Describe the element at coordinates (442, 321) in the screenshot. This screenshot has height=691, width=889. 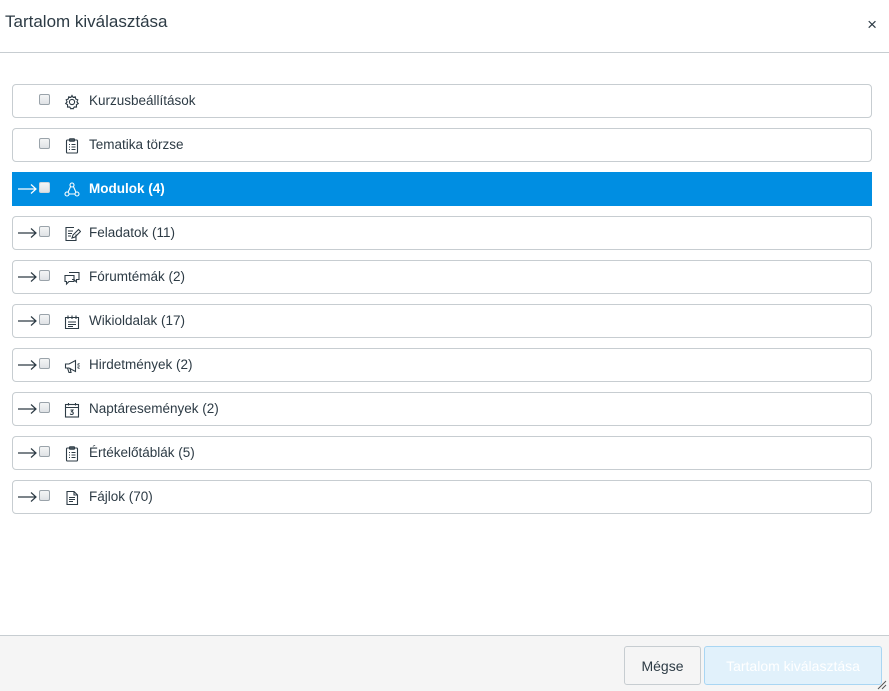
I see `list-item-wiki-pages: Wikioldalak (17)` at that location.